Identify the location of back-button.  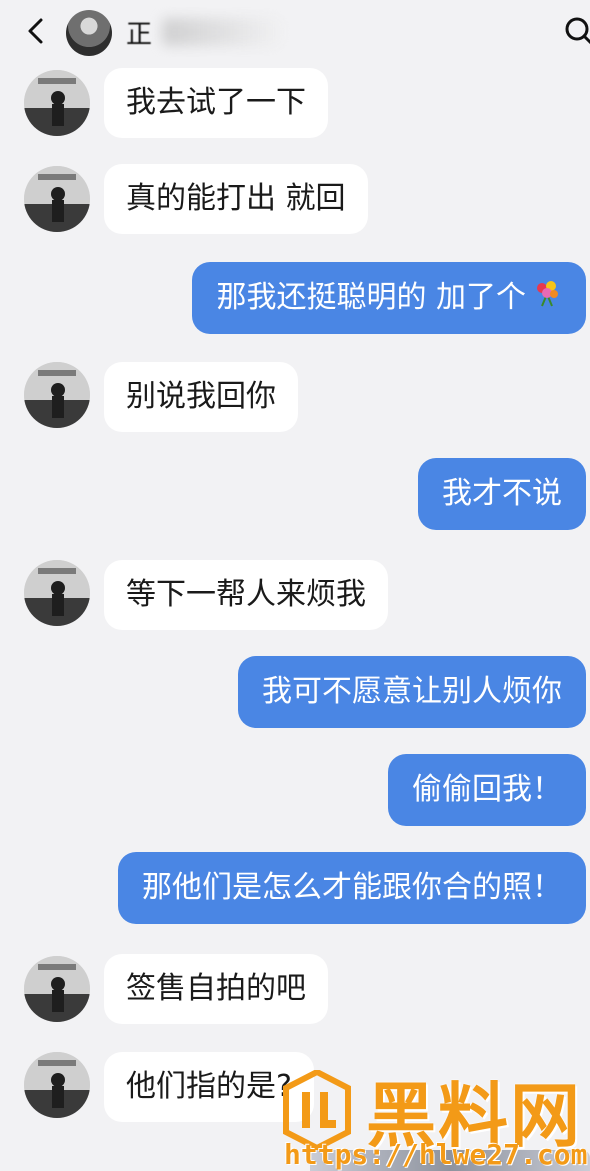
(36, 31).